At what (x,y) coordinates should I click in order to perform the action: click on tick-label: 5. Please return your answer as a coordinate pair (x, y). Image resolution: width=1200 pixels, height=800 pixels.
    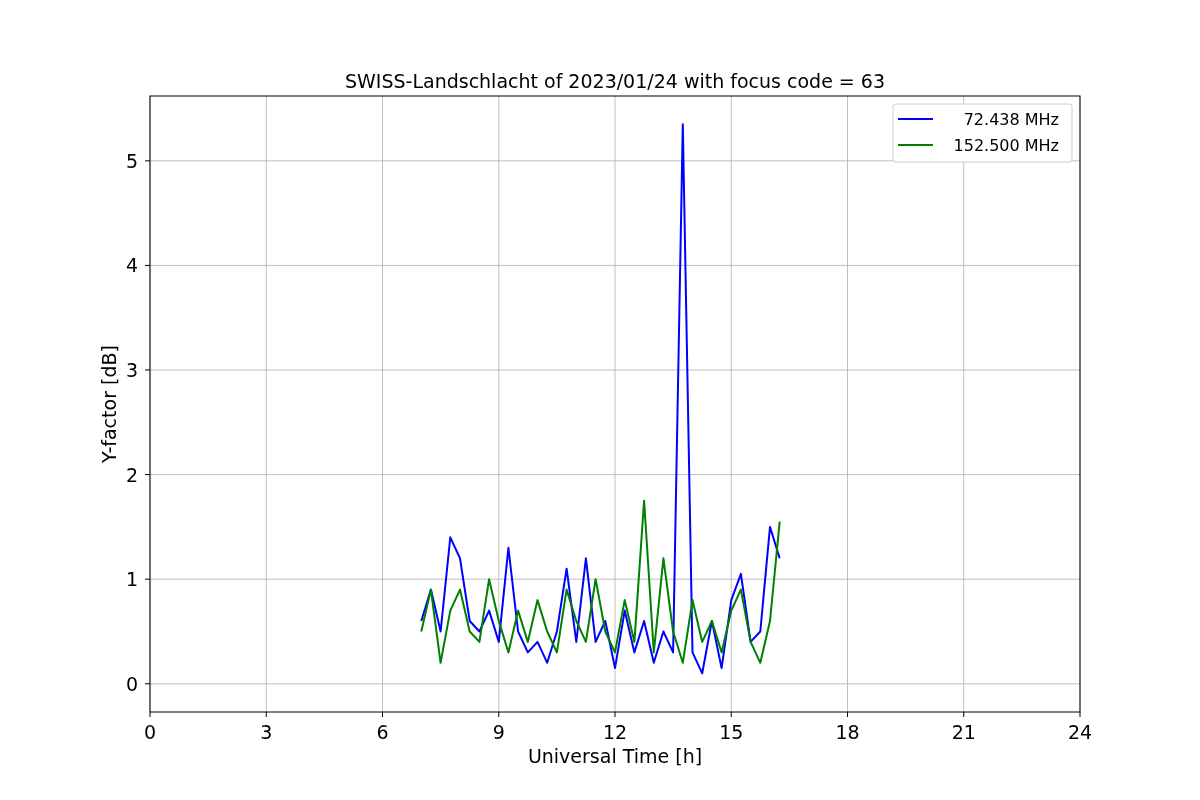
    Looking at the image, I should click on (131, 160).